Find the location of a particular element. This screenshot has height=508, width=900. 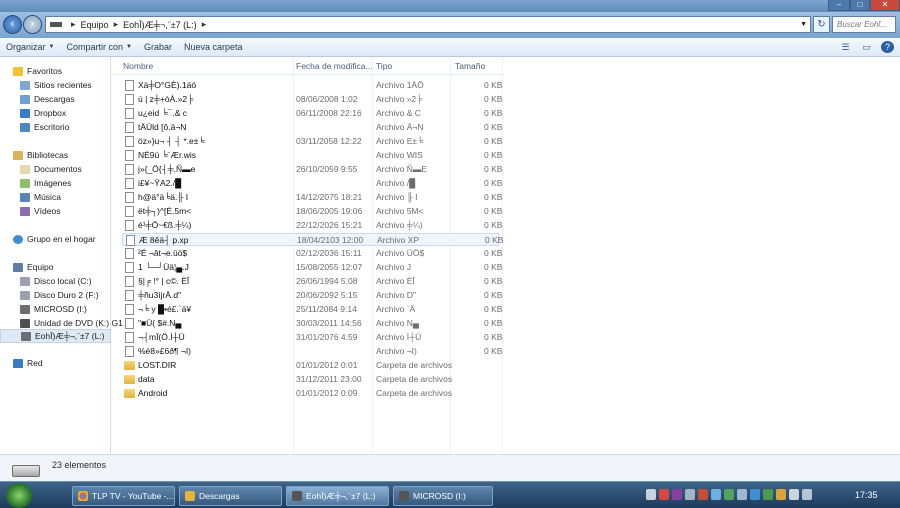

column-size: Tamaño is located at coordinates (470, 66).